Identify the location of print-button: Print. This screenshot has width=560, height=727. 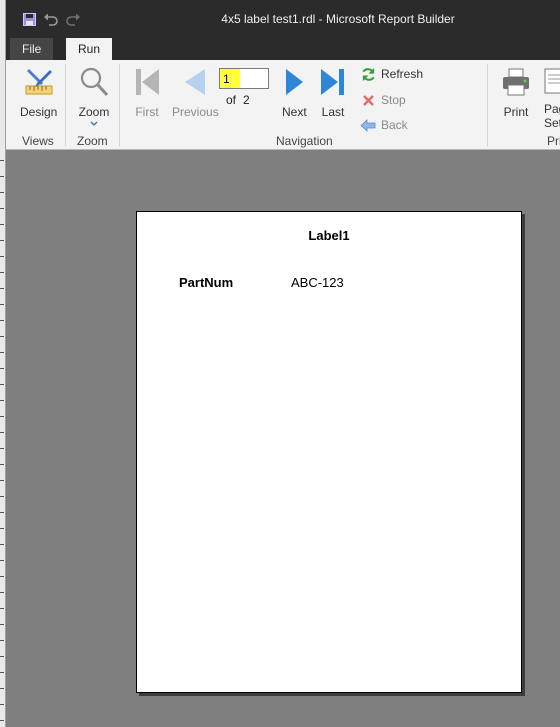
(516, 92).